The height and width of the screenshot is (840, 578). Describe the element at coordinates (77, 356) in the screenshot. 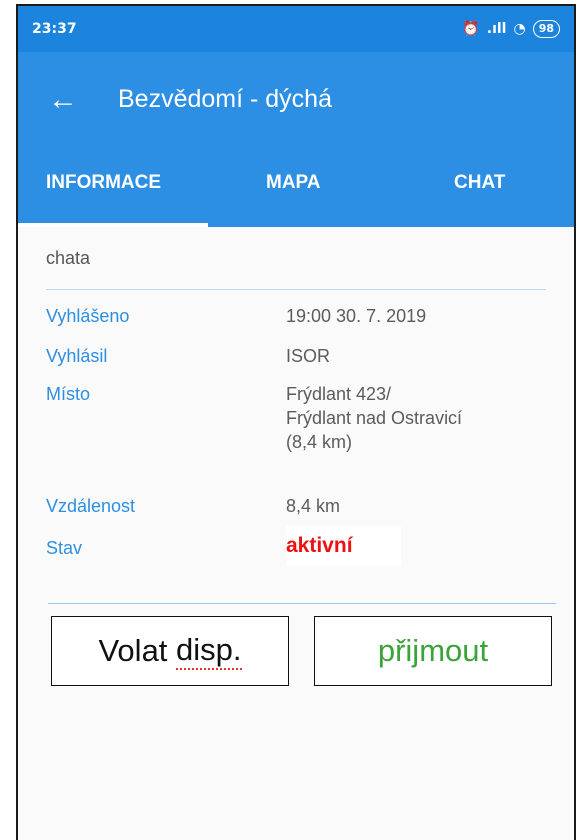

I see `reporter-label: Vyhlásil` at that location.